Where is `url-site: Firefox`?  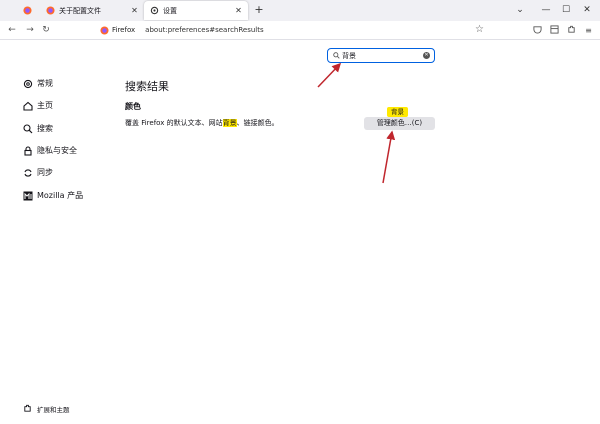 url-site: Firefox is located at coordinates (124, 30).